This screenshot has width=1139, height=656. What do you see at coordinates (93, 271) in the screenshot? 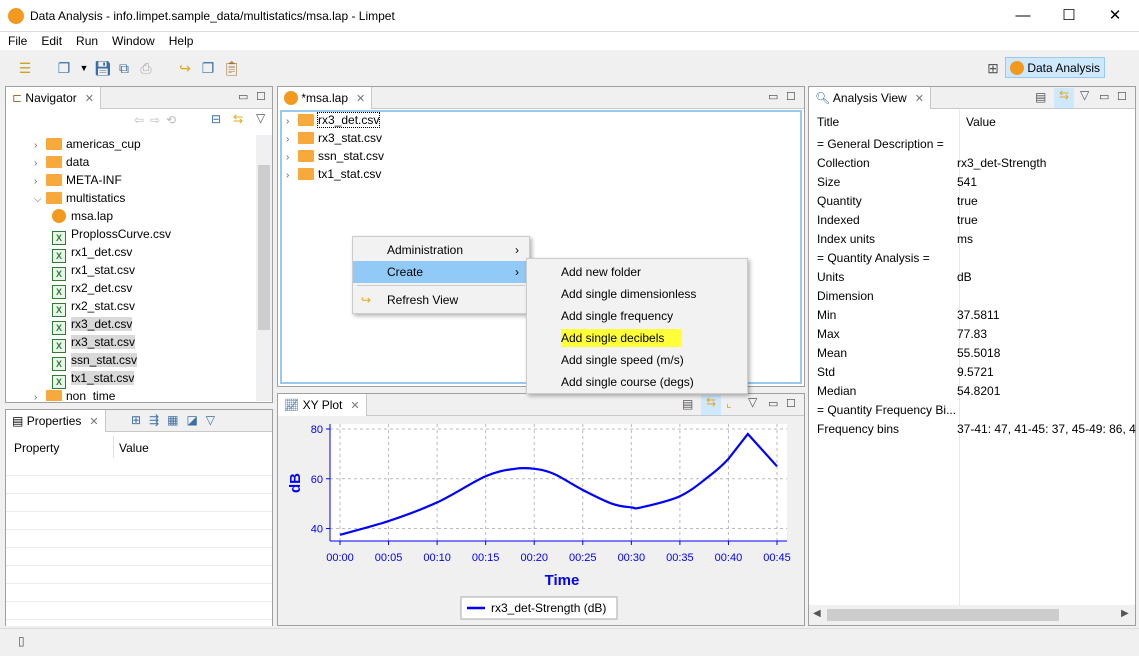
I see `tree-item: Xrx1_stat.csv` at bounding box center [93, 271].